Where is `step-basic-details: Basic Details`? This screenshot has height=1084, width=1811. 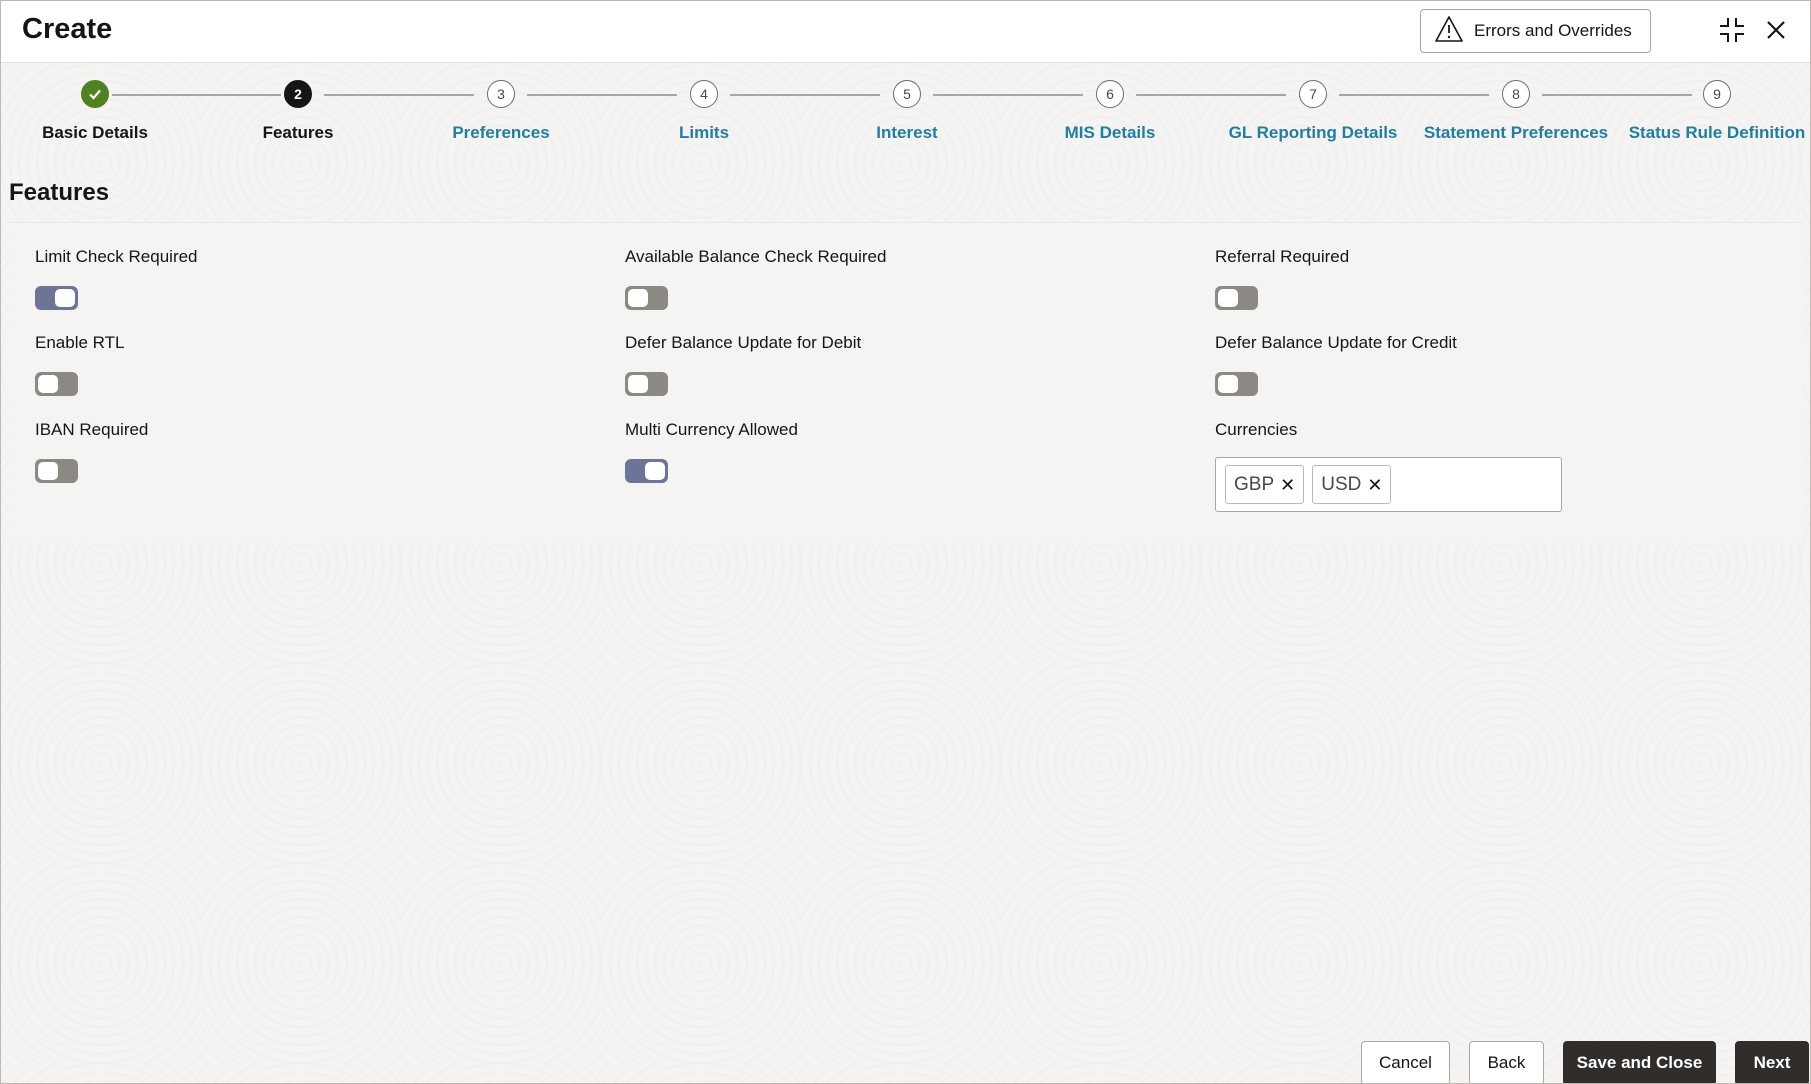
step-basic-details: Basic Details is located at coordinates (98, 111).